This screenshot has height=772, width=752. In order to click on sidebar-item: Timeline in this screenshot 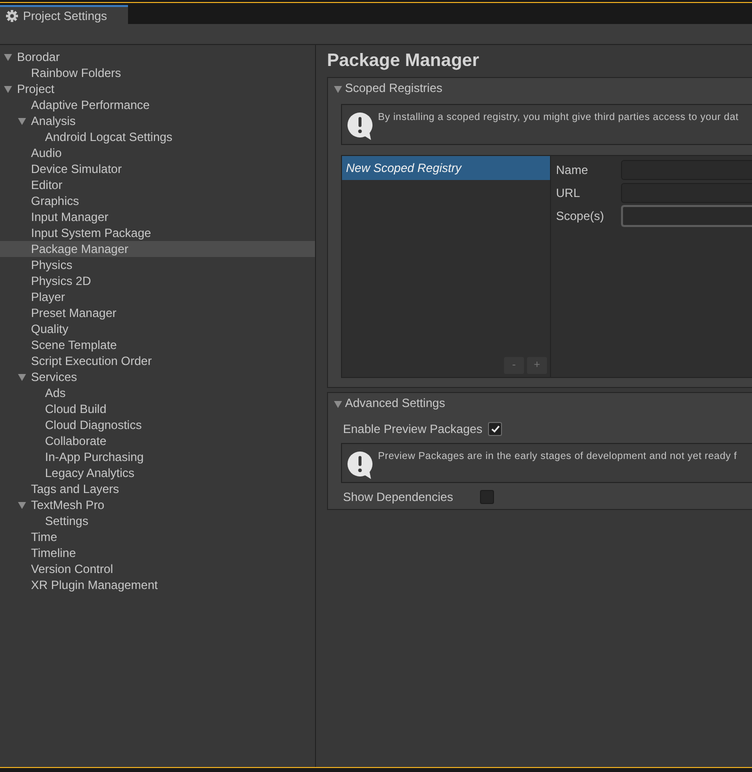, I will do `click(157, 553)`.